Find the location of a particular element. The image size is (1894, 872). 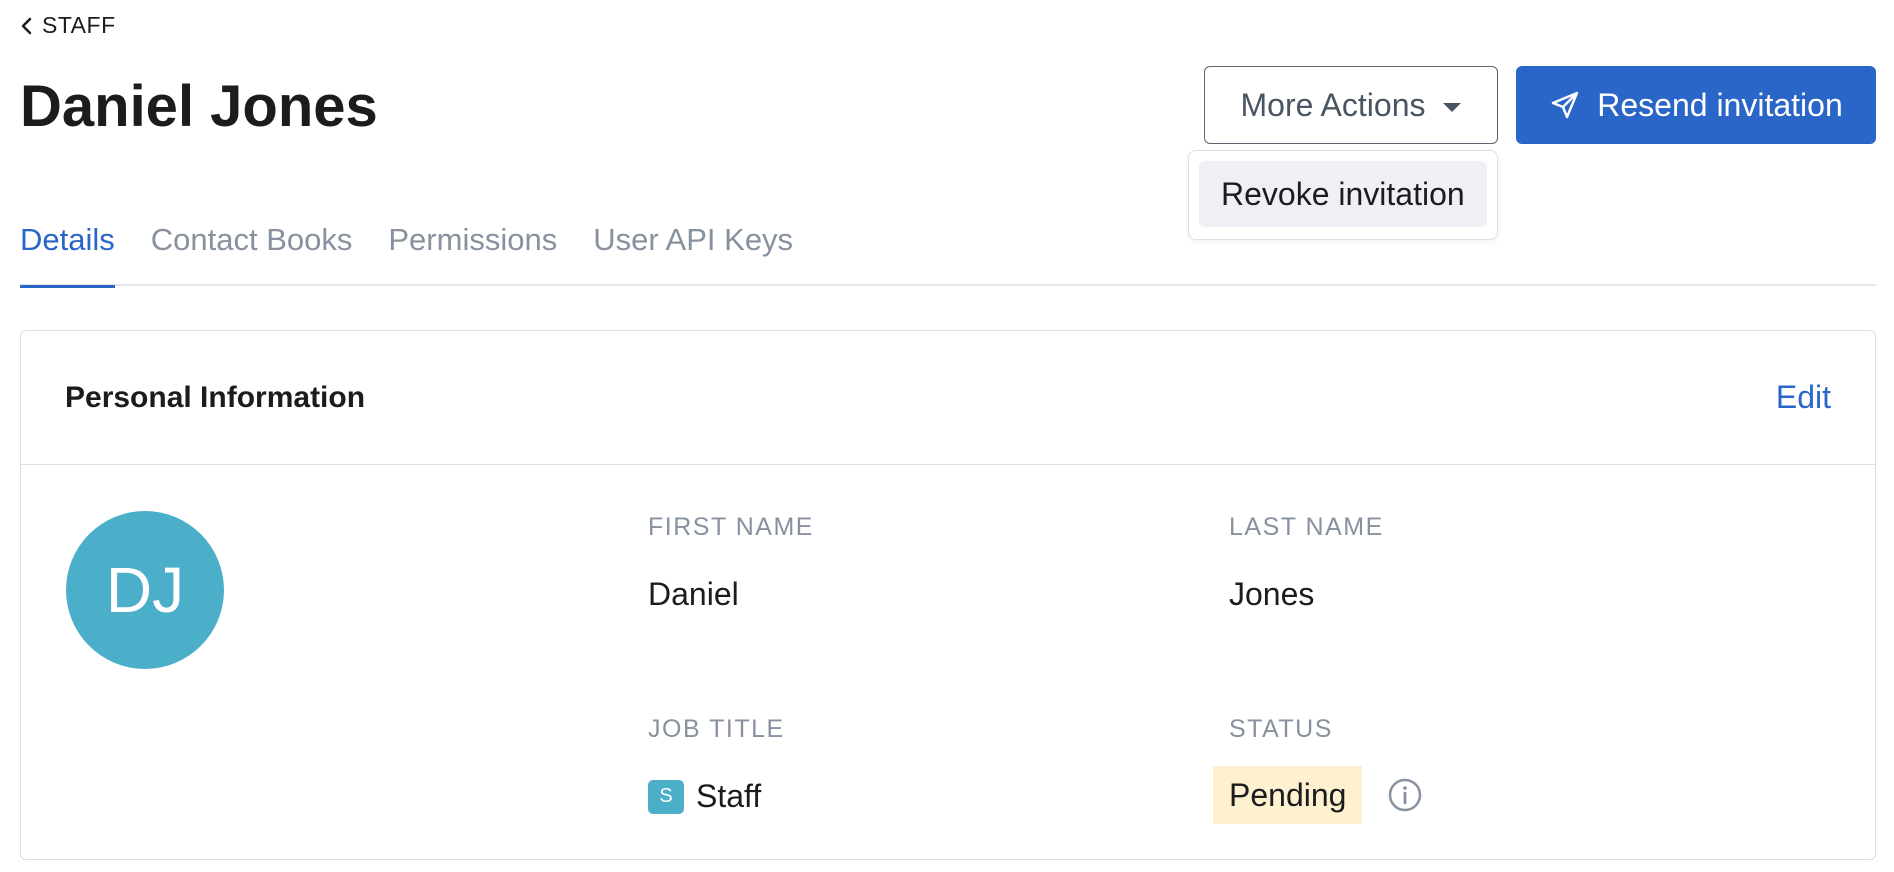

resend-invitation-label: Resend invitation is located at coordinates (1720, 104).